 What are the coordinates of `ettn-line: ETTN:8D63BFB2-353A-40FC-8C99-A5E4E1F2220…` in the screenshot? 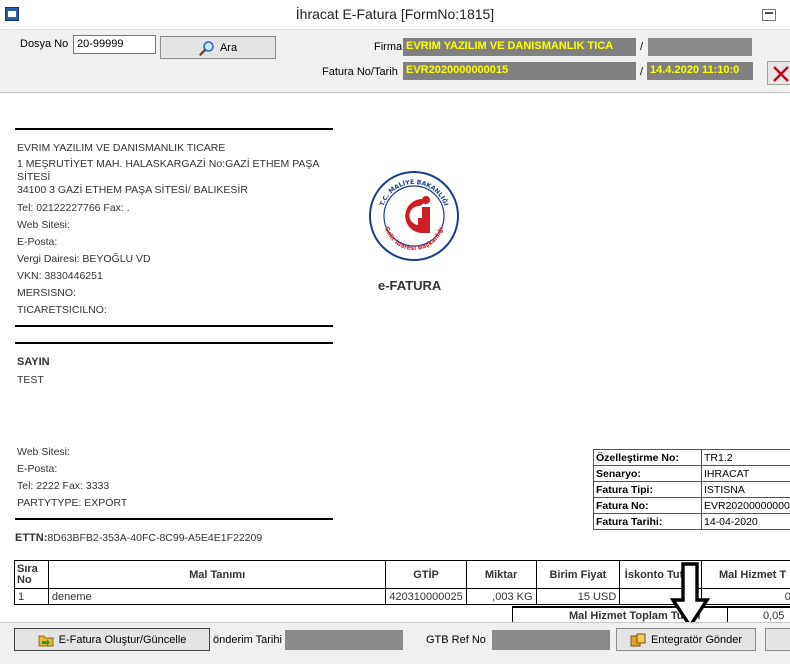 It's located at (138, 538).